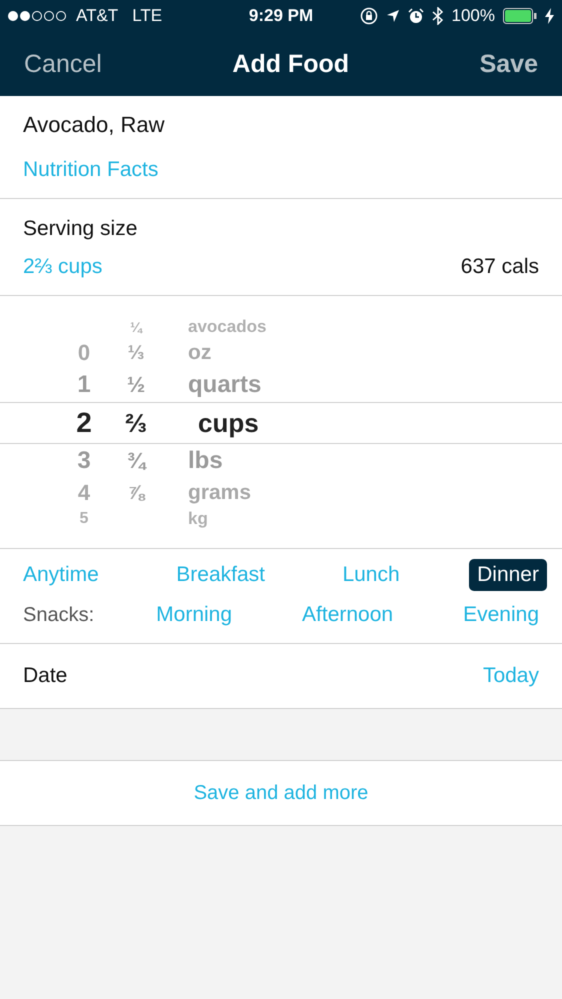  What do you see at coordinates (136, 327) in the screenshot?
I see `picker-fraction: ¼` at bounding box center [136, 327].